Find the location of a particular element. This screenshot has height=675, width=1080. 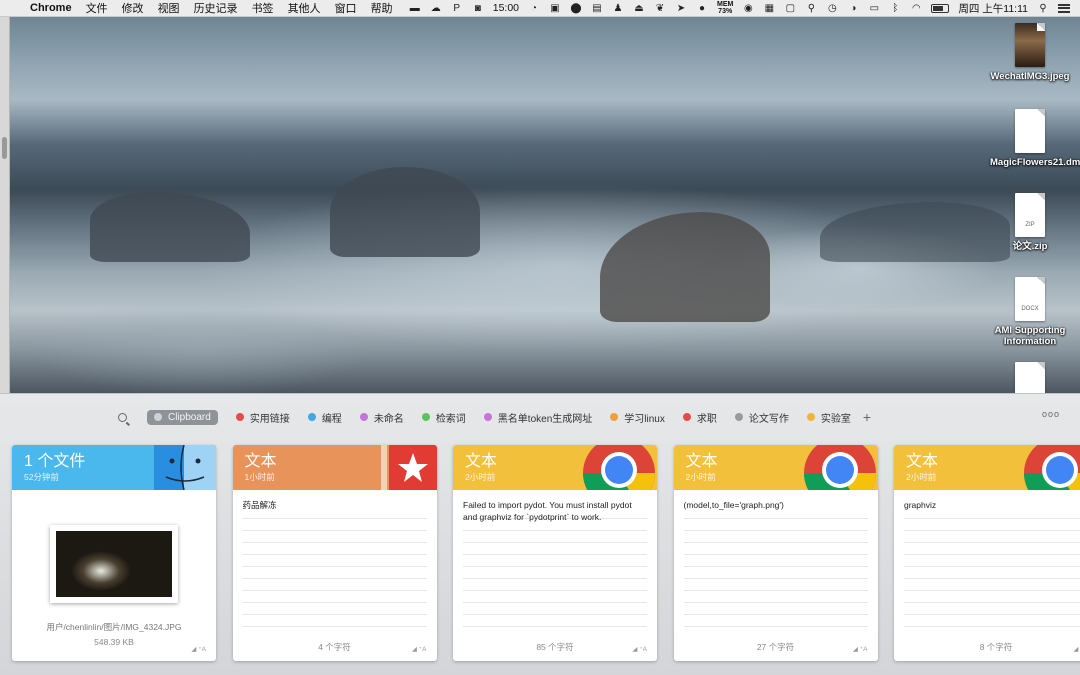

desktop-file-label: AMI Supporting Information is located at coordinates (1030, 336).